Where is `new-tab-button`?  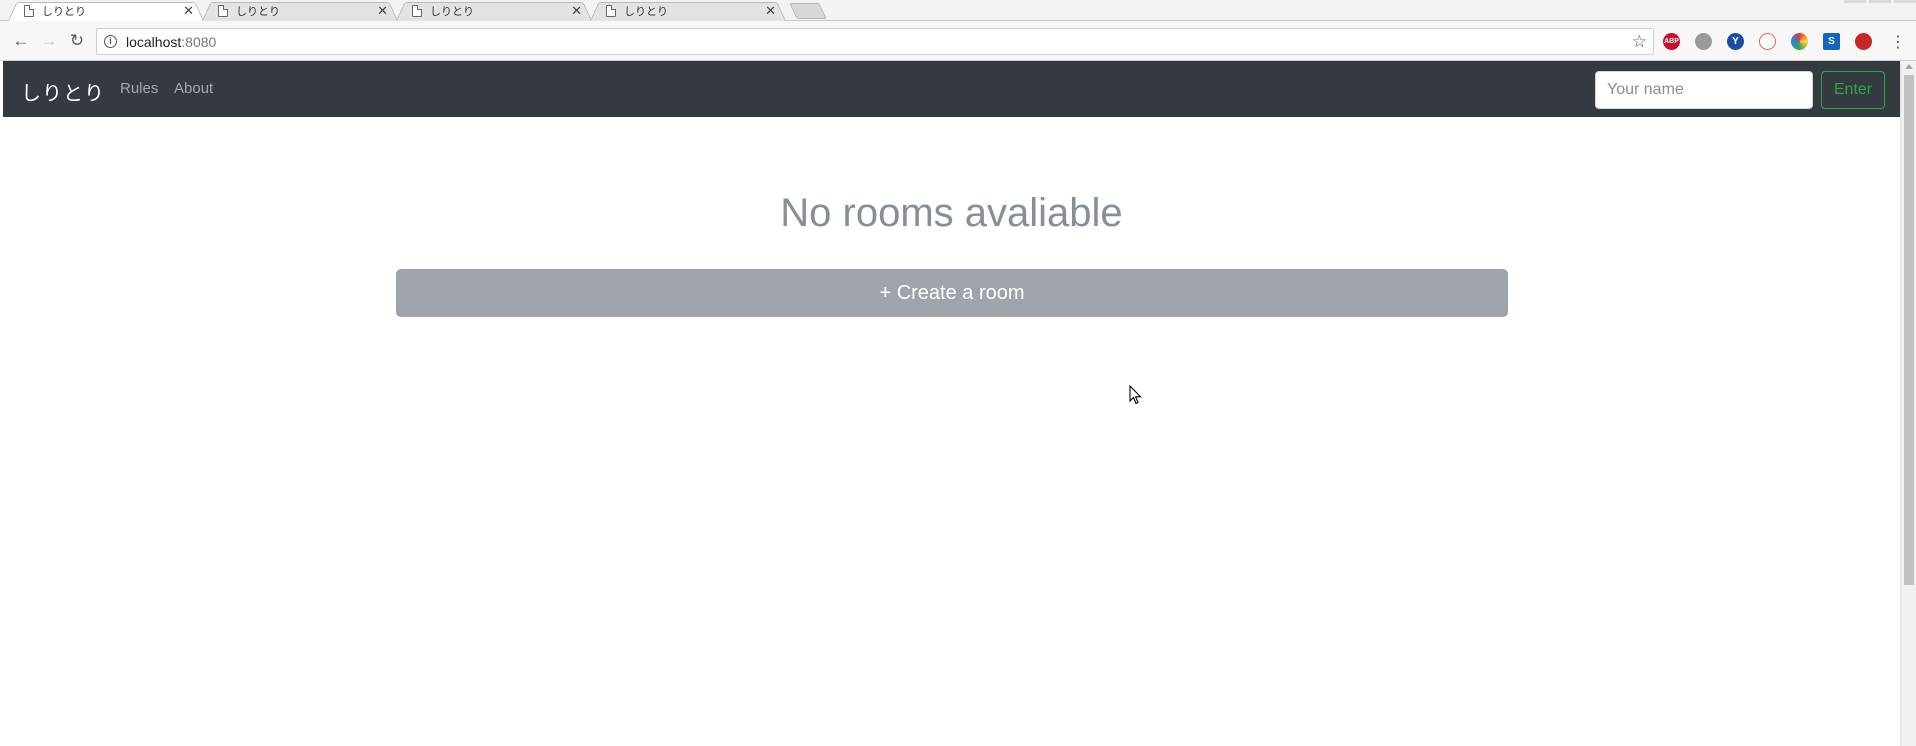 new-tab-button is located at coordinates (808, 11).